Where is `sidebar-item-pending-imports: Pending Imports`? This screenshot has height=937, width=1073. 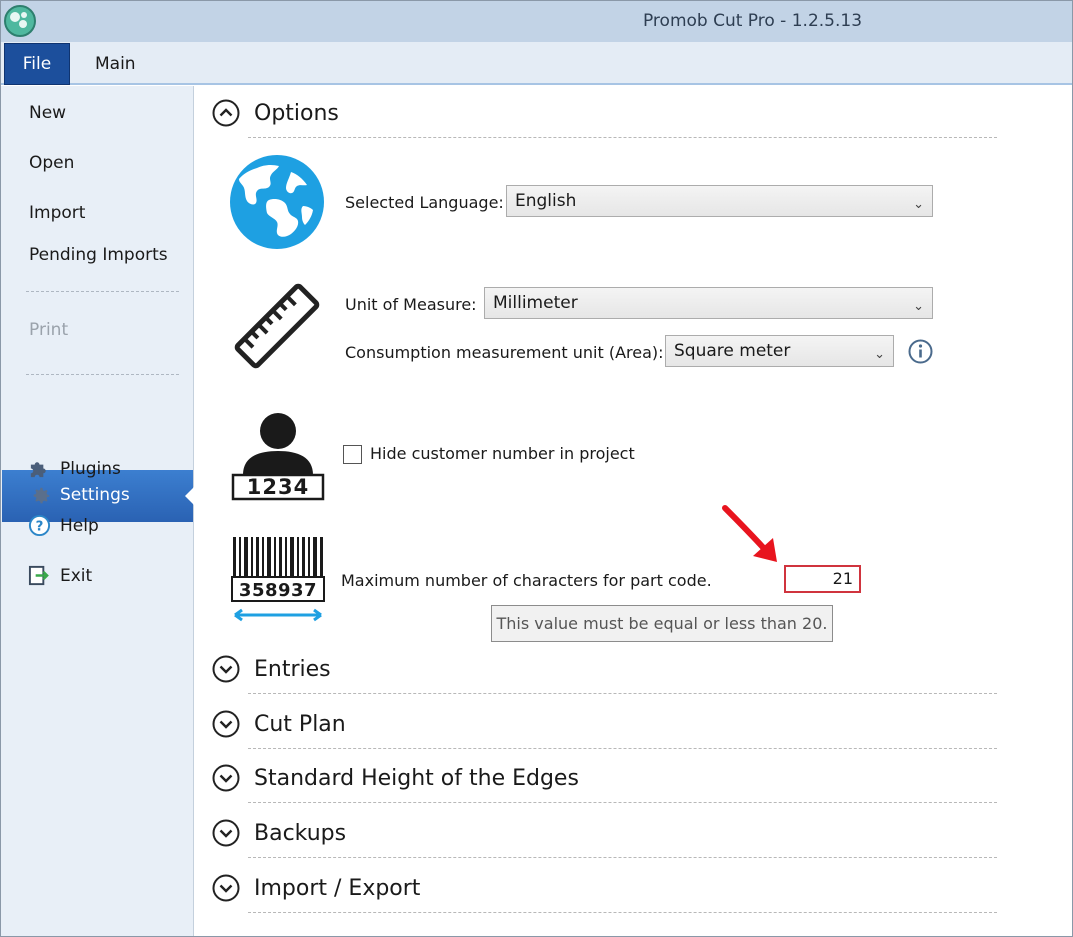 sidebar-item-pending-imports: Pending Imports is located at coordinates (98, 255).